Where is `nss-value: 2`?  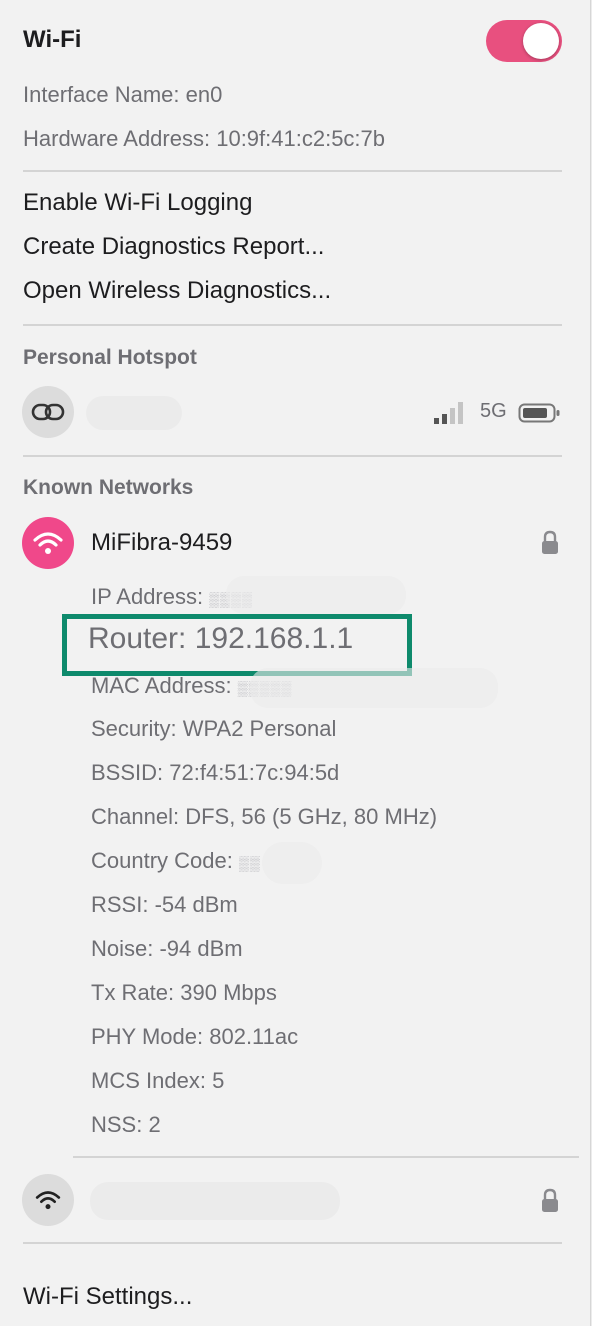
nss-value: 2 is located at coordinates (154, 1124).